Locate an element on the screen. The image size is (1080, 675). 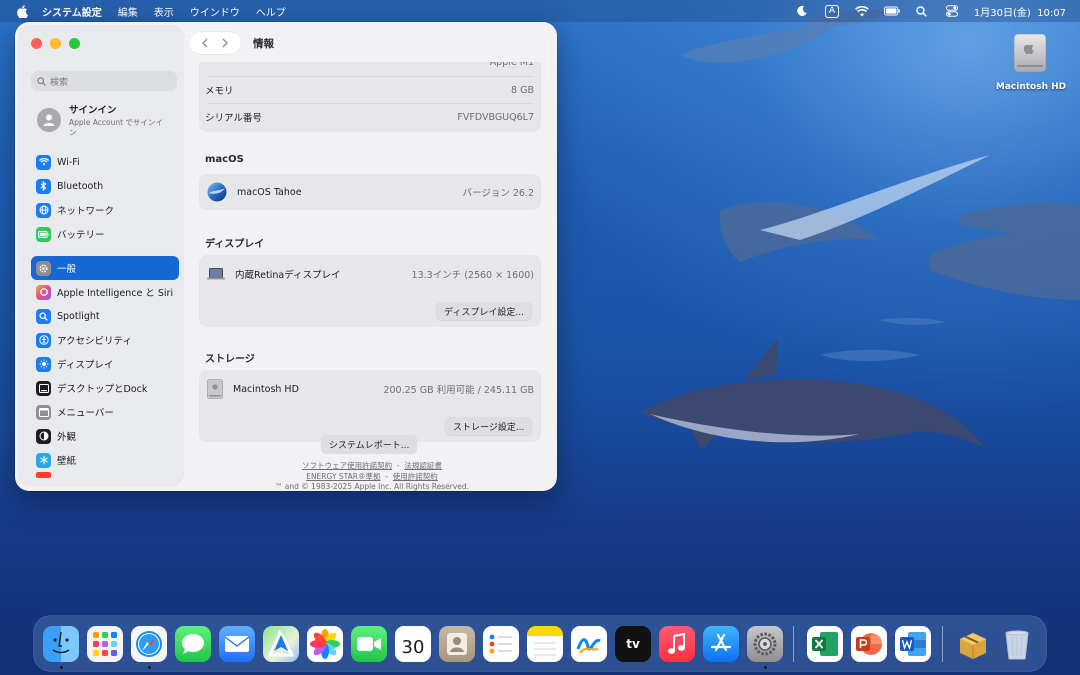
sidebar-item-apple-intelligence: Apple Intelligence と Siri is located at coordinates (105, 292).